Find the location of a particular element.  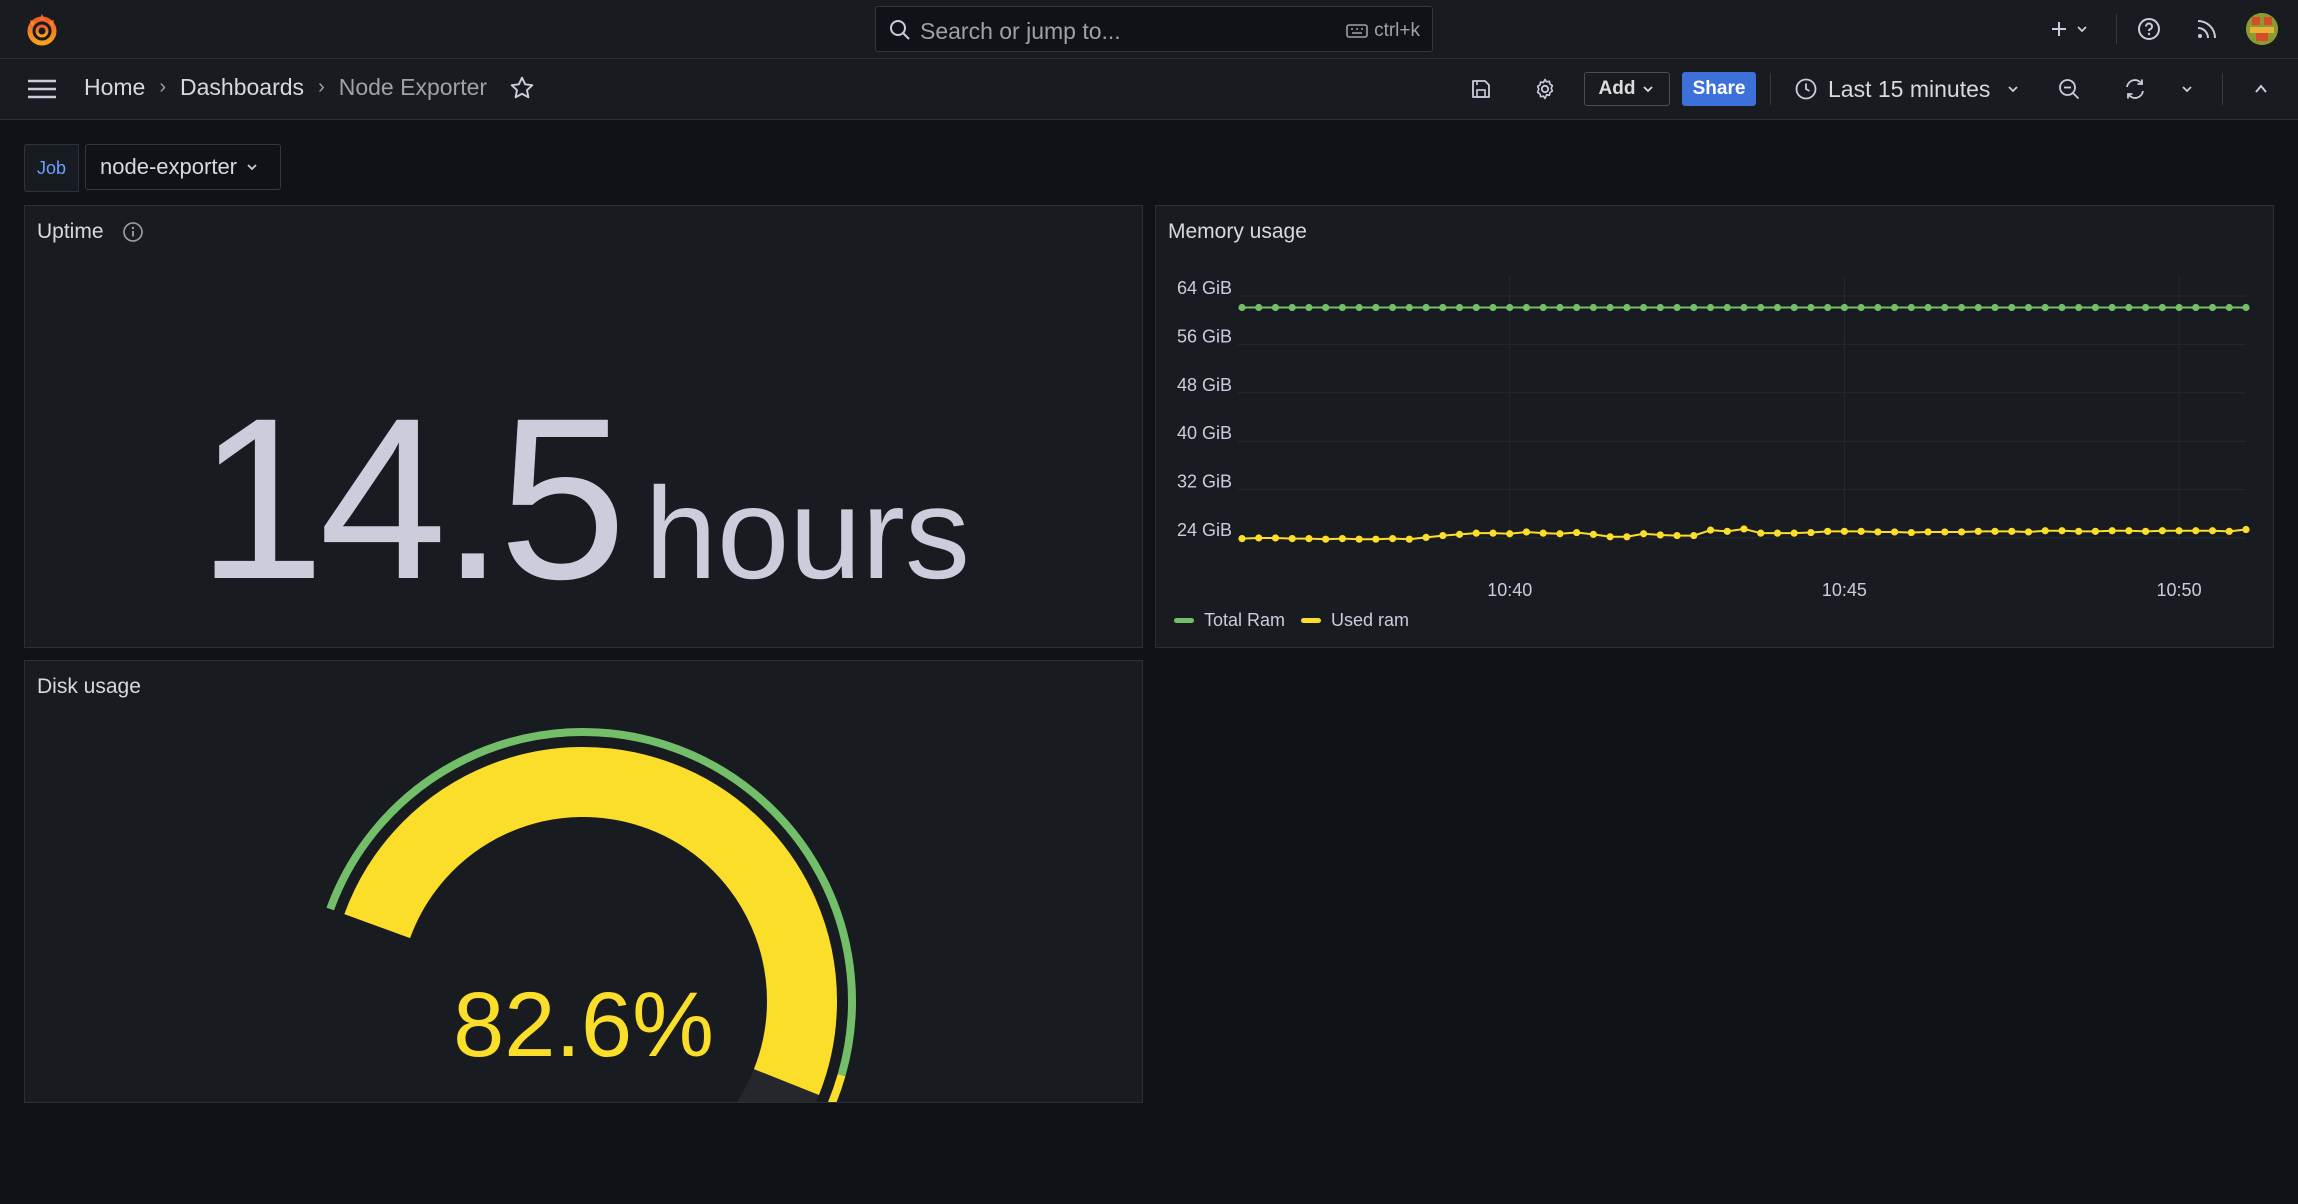

help-icon is located at coordinates (2149, 29).